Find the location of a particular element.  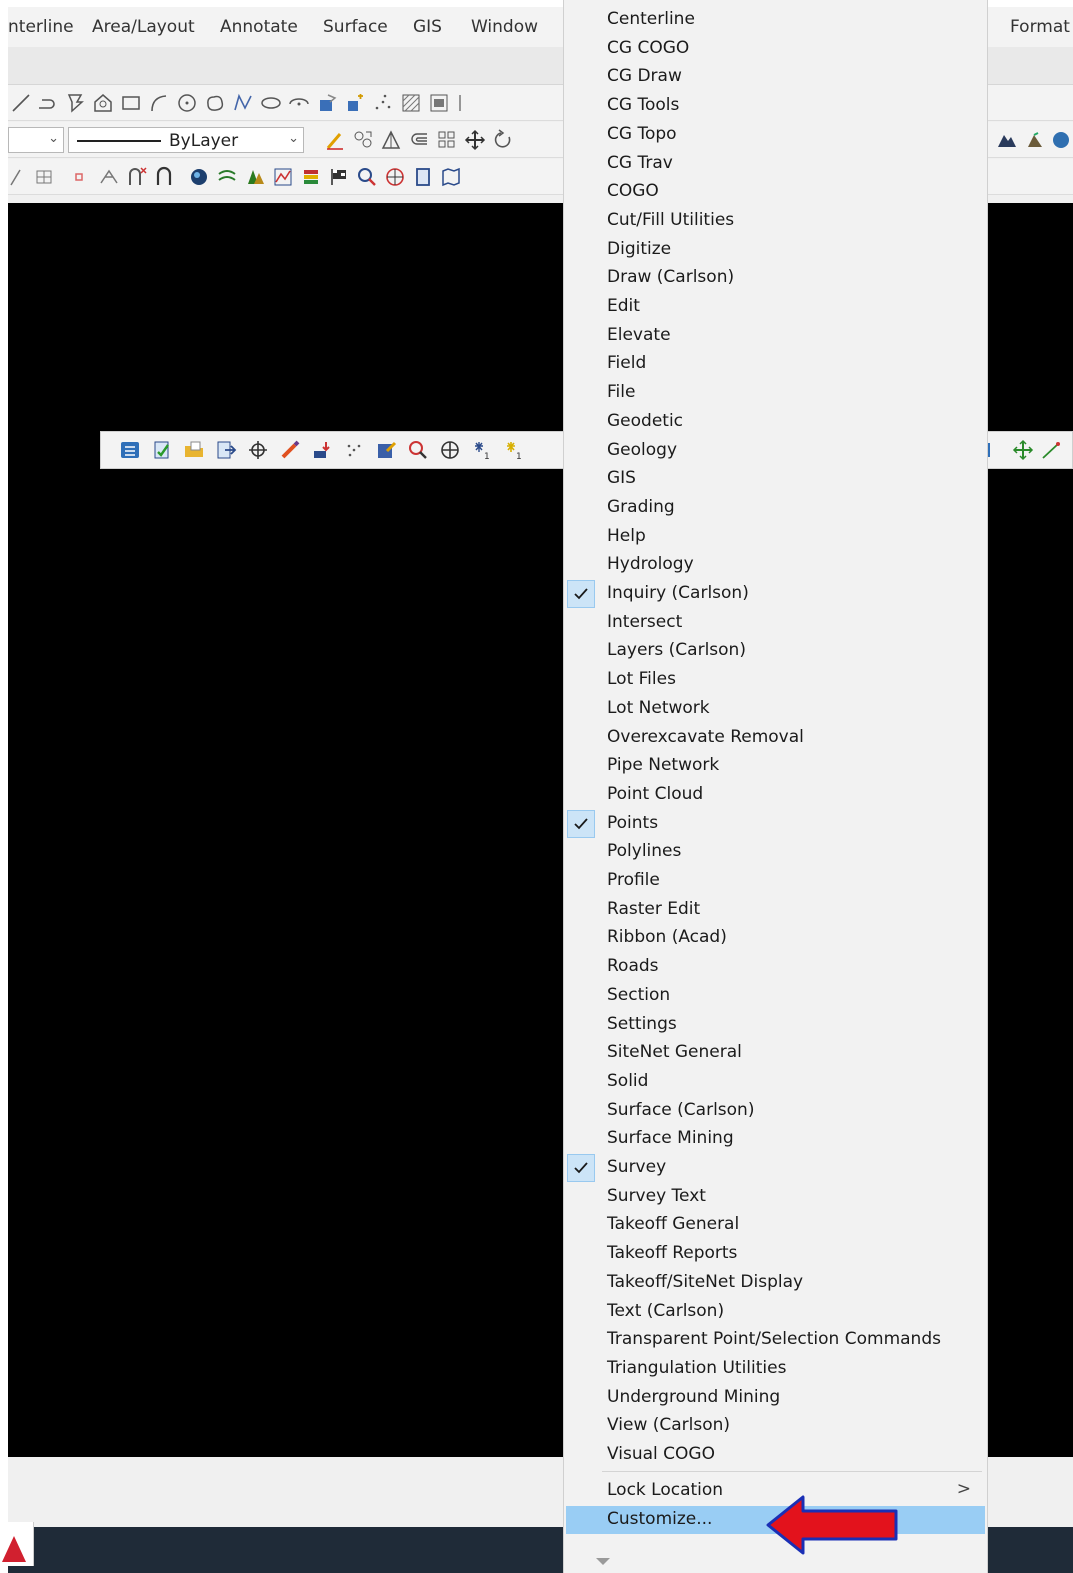

menu-item-section: Section is located at coordinates (775, 996).